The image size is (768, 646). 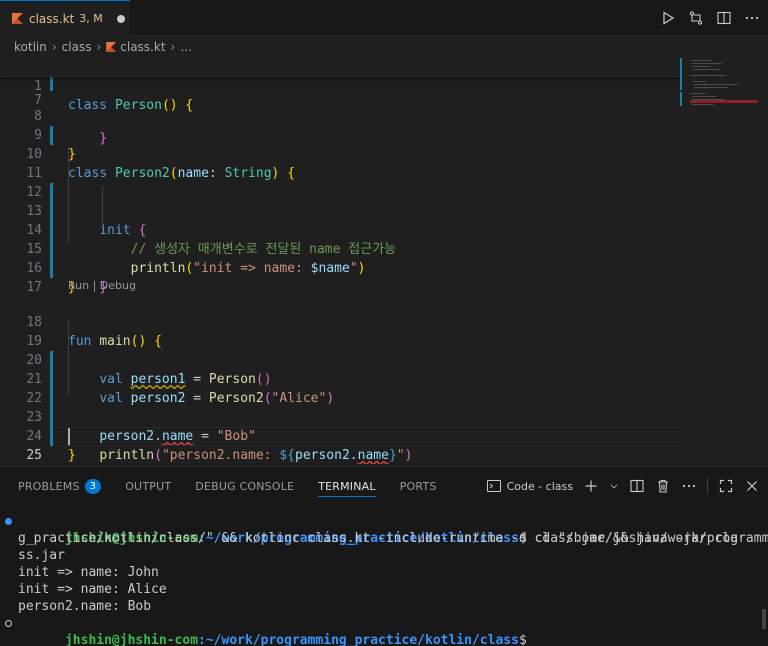 I want to click on code-line: 24 }, so click(x=51, y=446).